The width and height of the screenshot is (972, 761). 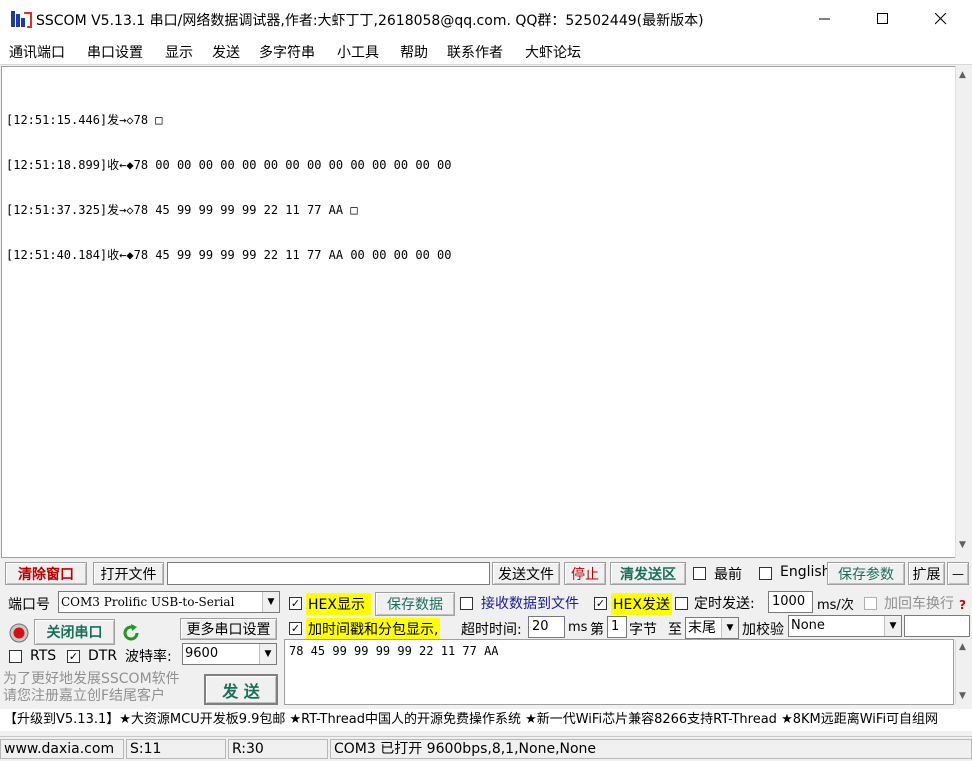 What do you see at coordinates (958, 573) in the screenshot?
I see `collapse-button: —` at bounding box center [958, 573].